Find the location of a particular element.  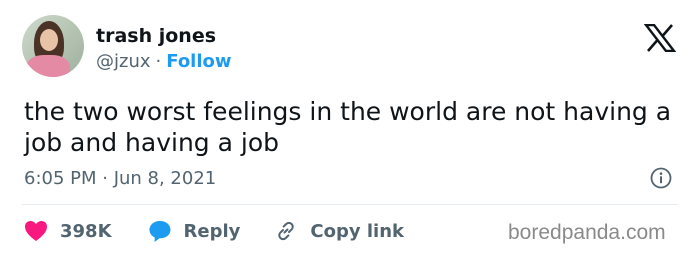

watermark: boredpanda.com is located at coordinates (587, 232).